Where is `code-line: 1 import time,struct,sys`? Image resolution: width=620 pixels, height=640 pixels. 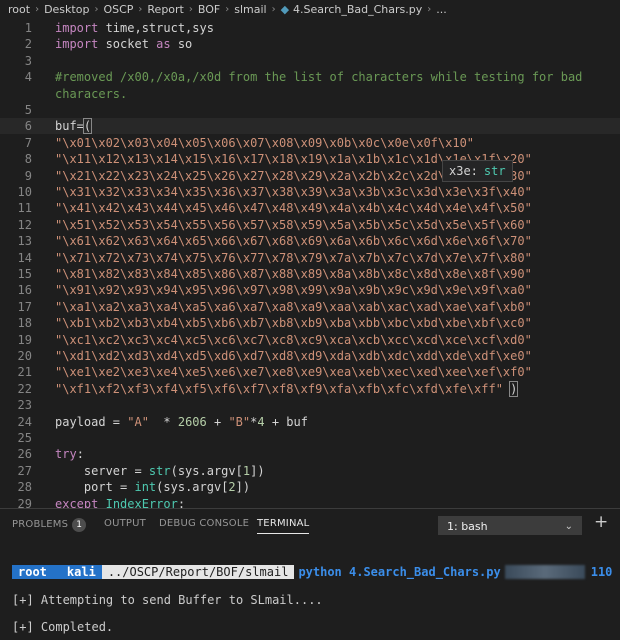 code-line: 1 import time,struct,sys is located at coordinates (310, 28).